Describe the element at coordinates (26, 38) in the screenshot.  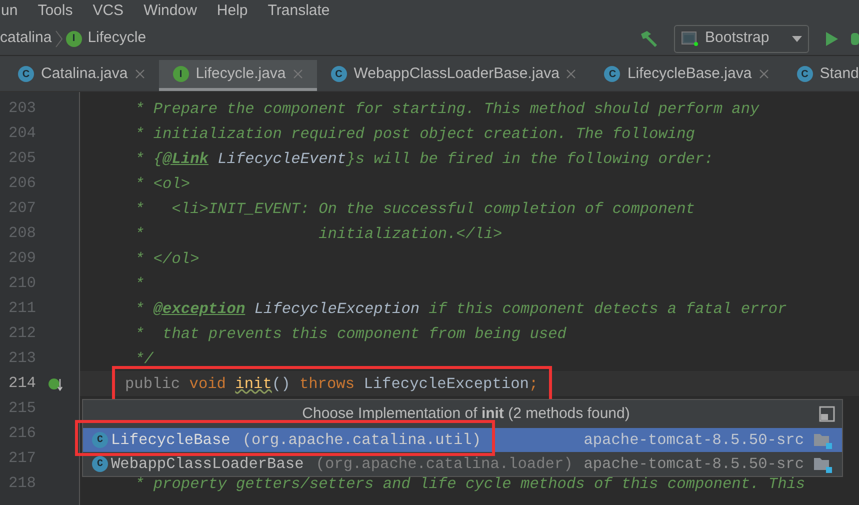
I see `breadcrumb-item: catalina` at that location.